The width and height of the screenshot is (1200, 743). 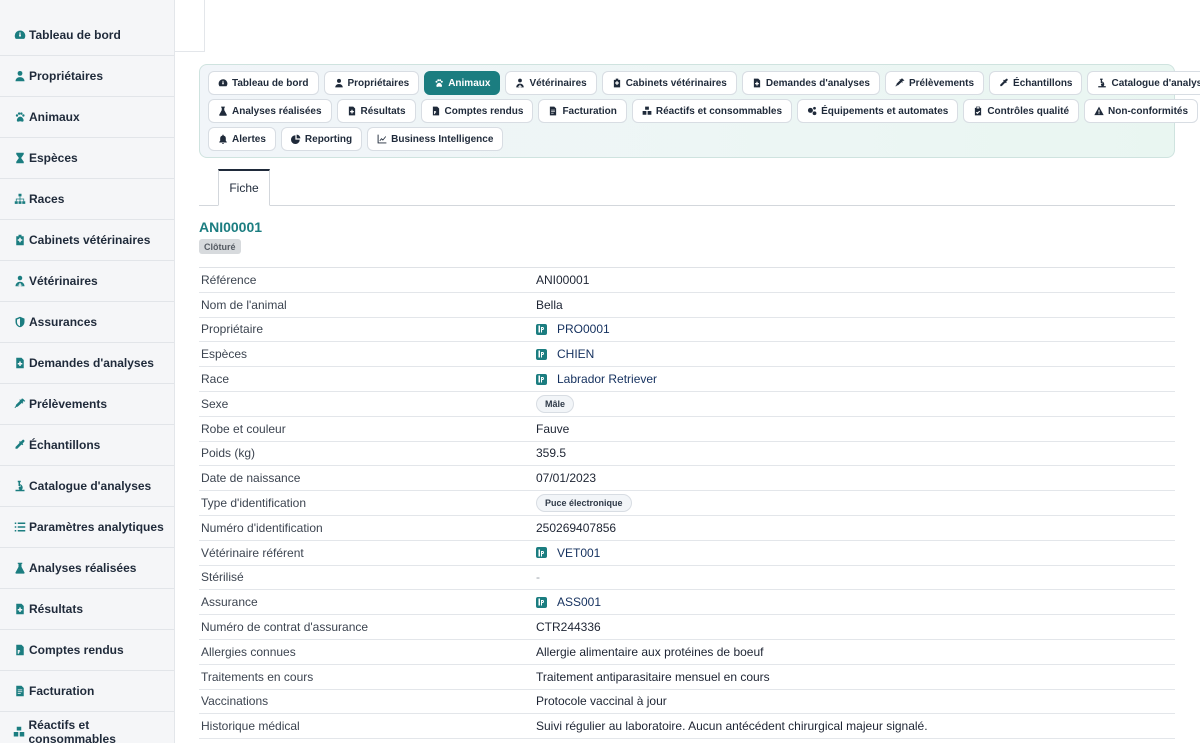 I want to click on sidebar-item: Animaux, so click(x=87, y=117).